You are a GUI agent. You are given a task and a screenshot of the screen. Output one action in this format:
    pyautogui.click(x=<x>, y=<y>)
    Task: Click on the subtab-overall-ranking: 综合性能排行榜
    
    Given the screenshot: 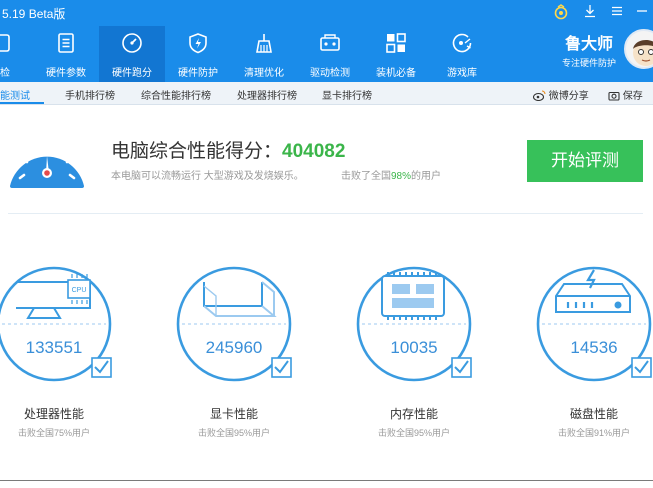 What is the action you would take?
    pyautogui.click(x=176, y=94)
    